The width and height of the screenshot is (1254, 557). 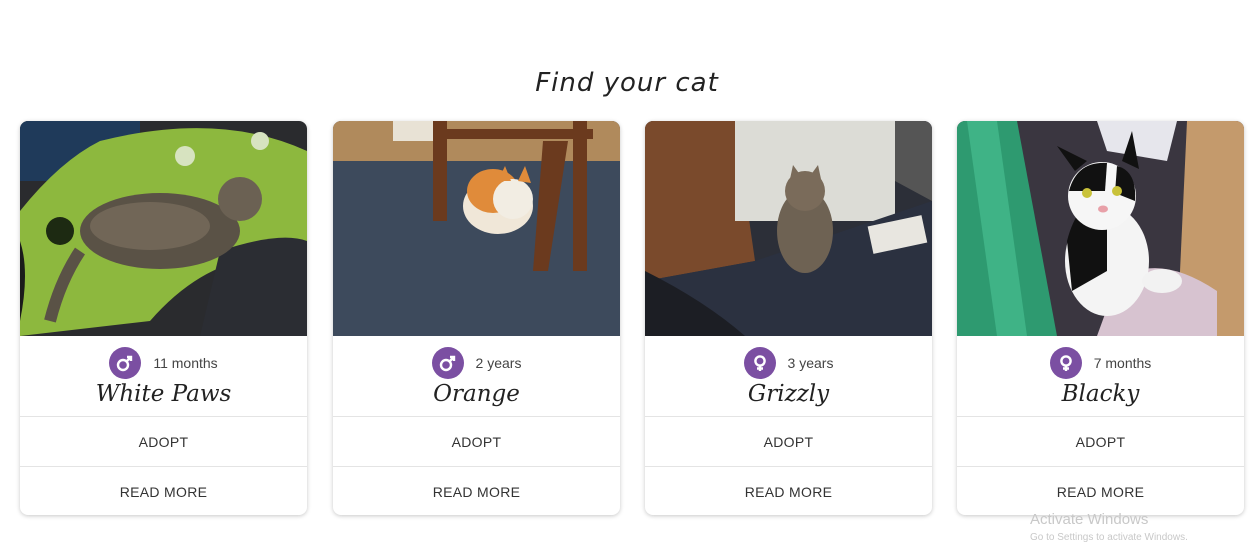 I want to click on cat-name: Blacky, so click(x=1100, y=394).